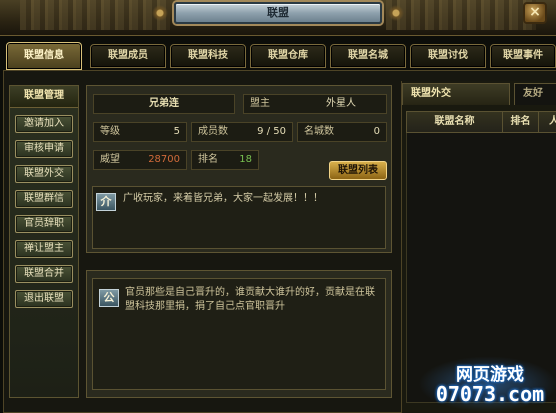 This screenshot has height=413, width=556. I want to click on announcement-badge-icon: 公, so click(109, 298).